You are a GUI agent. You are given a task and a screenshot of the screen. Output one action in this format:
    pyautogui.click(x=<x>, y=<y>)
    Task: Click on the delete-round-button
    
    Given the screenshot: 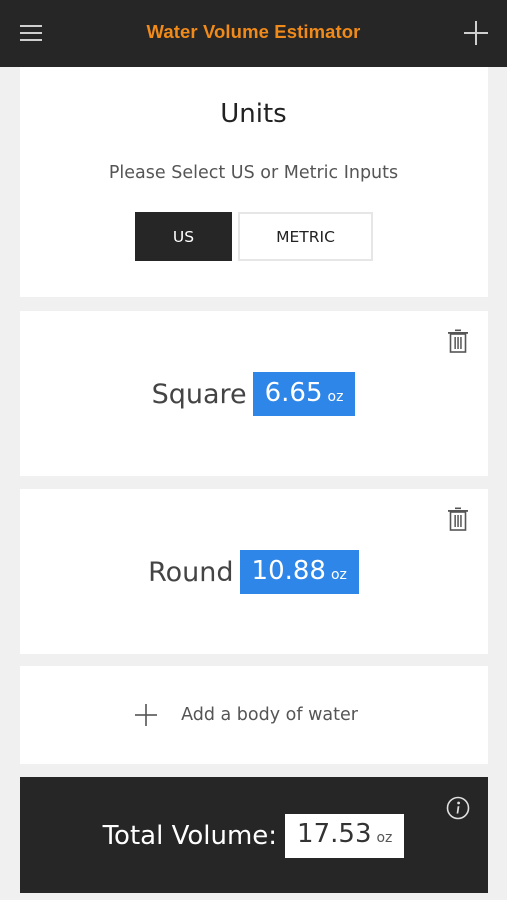 What is the action you would take?
    pyautogui.click(x=458, y=519)
    